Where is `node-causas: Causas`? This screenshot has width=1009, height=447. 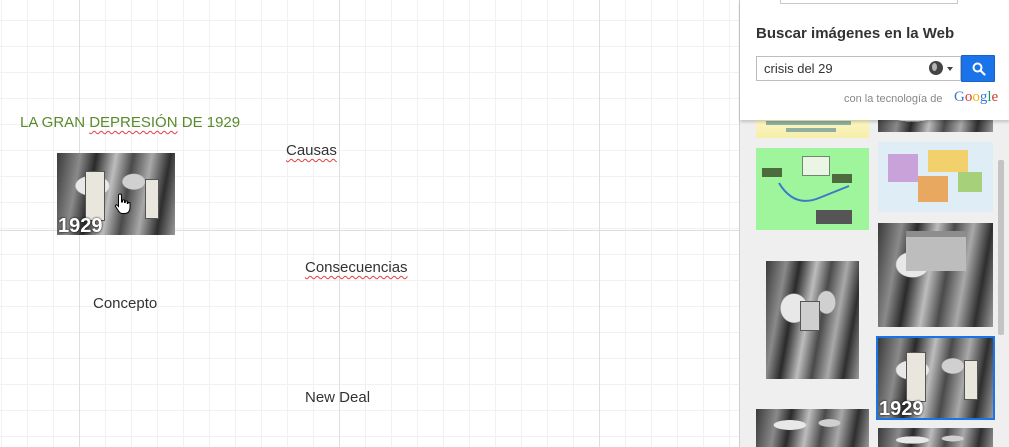 node-causas: Causas is located at coordinates (311, 150).